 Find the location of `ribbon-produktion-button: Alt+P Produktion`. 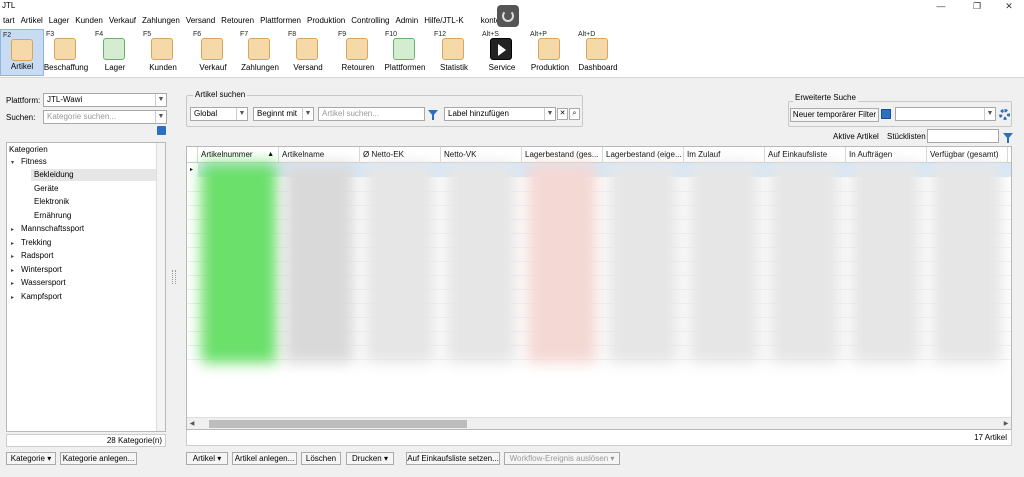

ribbon-produktion-button: Alt+P Produktion is located at coordinates (550, 52).